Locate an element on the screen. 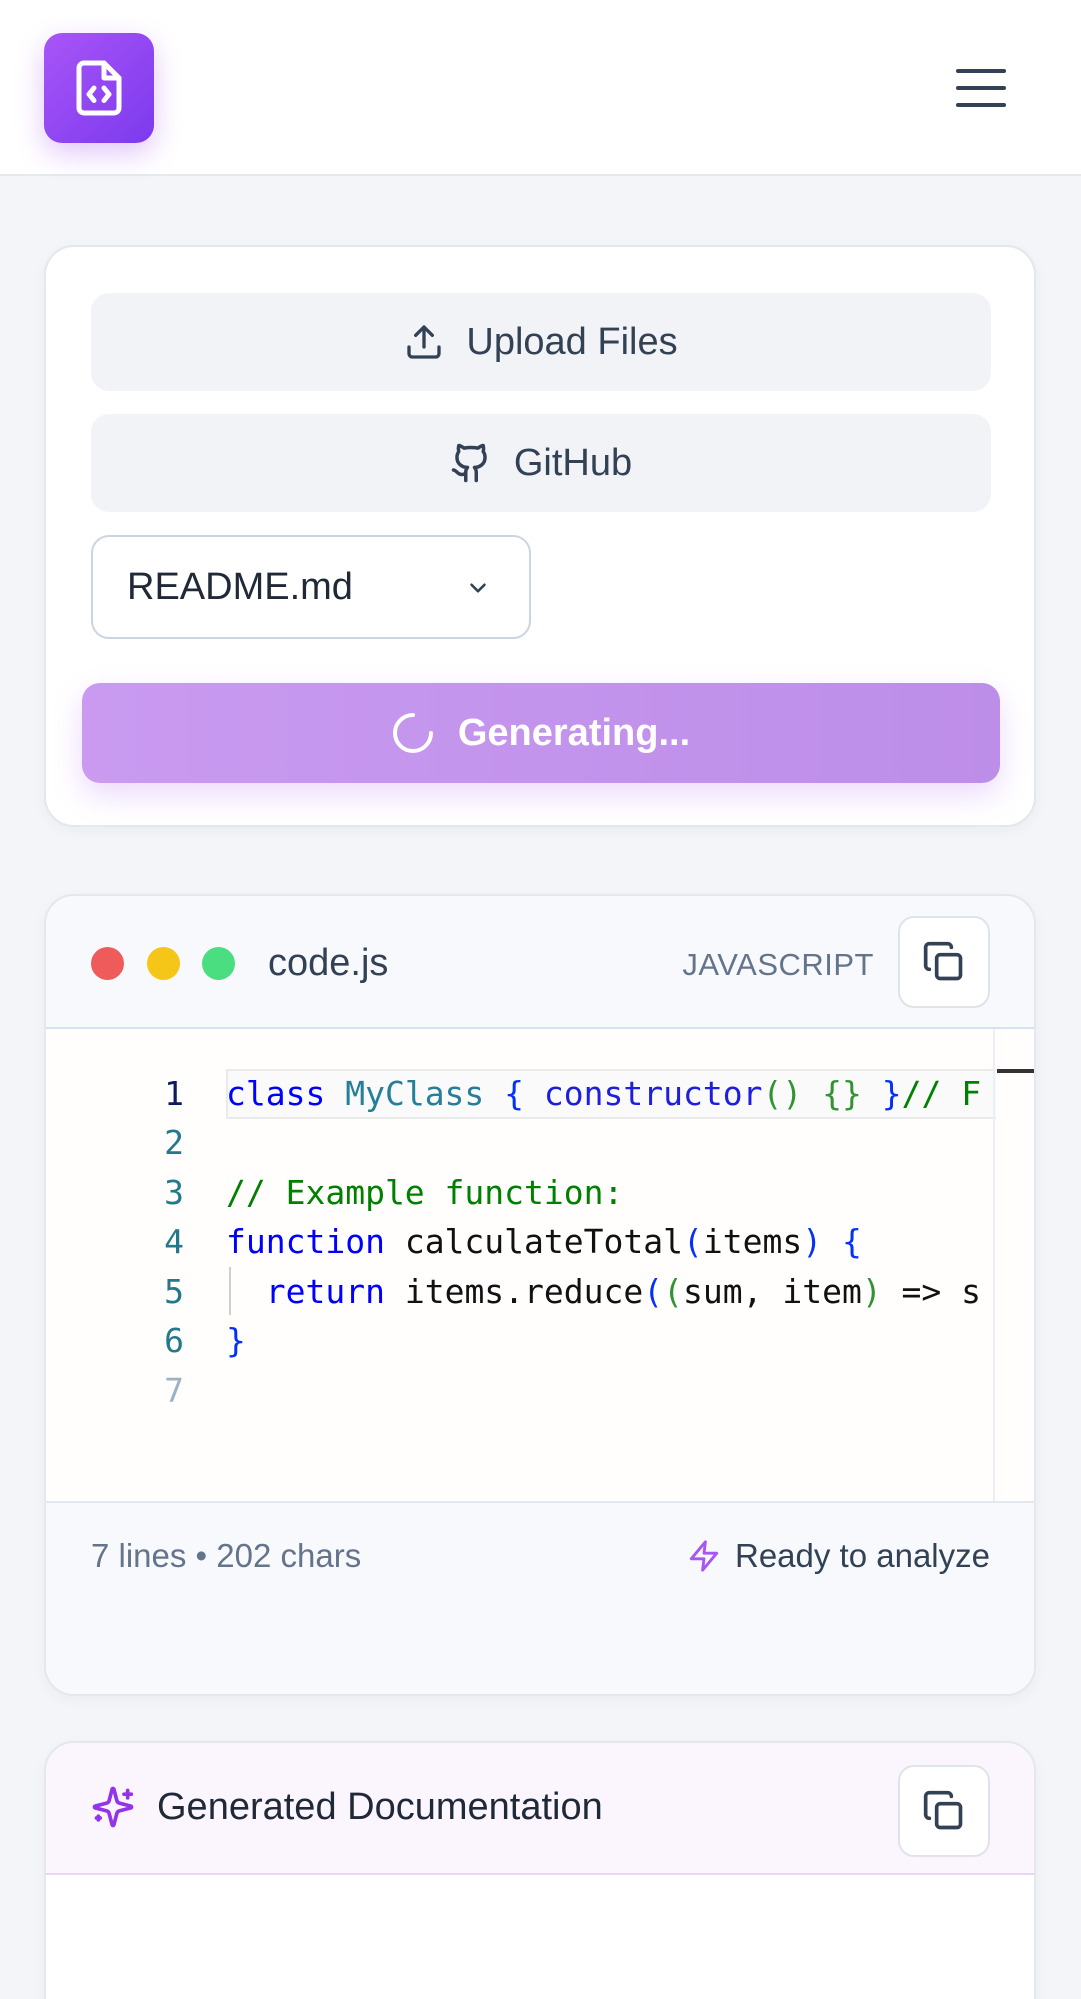 This screenshot has width=1081, height=1999. hamburger-menu-icon is located at coordinates (981, 88).